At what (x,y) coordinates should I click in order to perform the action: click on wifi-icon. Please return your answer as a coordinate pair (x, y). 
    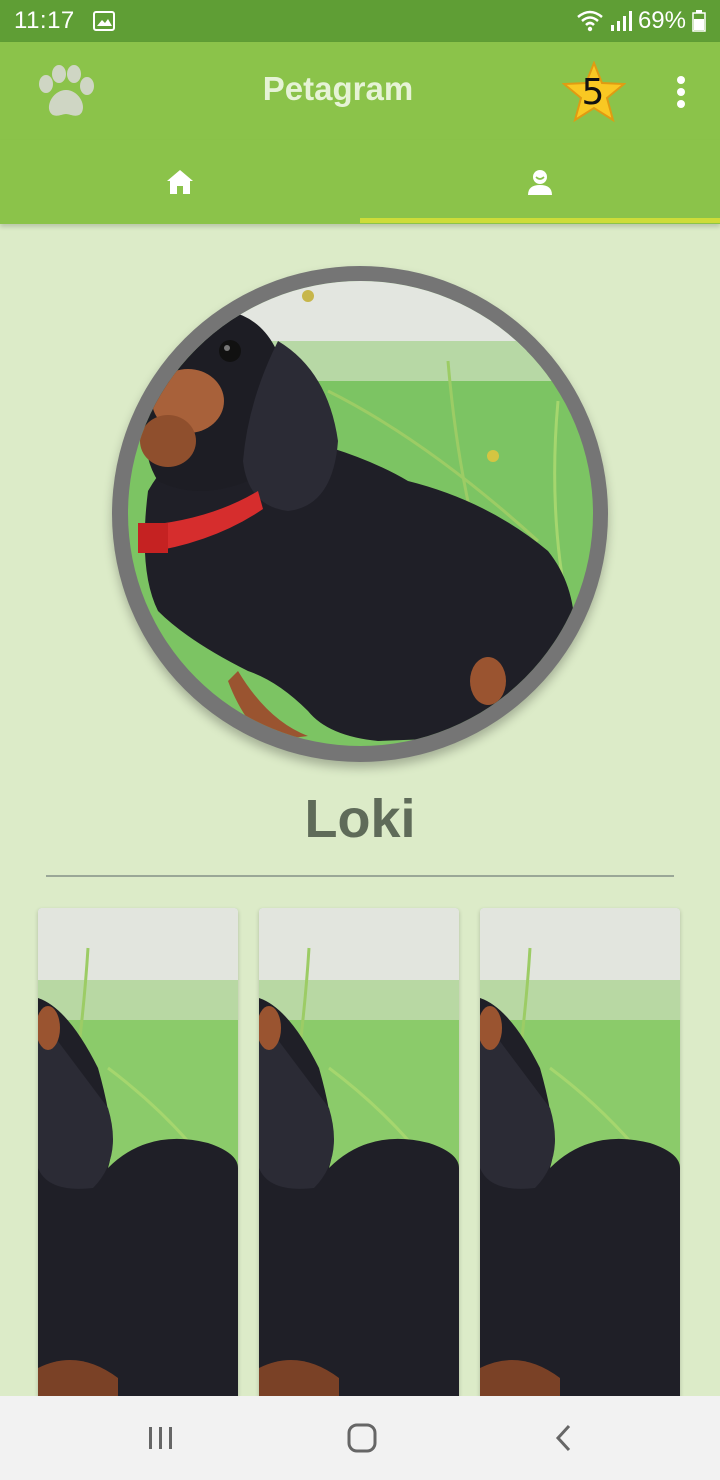
    Looking at the image, I should click on (590, 21).